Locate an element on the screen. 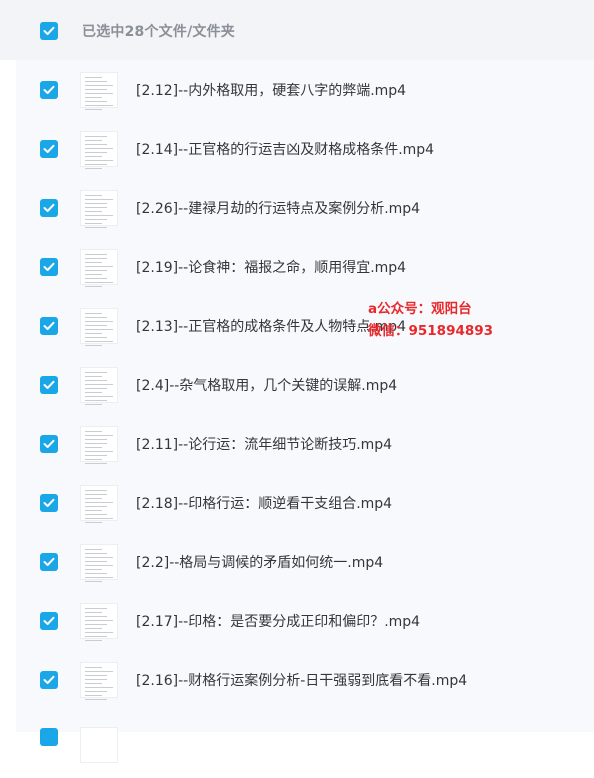 The width and height of the screenshot is (594, 778). file-name: [2.12]--内外格取用，硬套八字的弊端.mp4 is located at coordinates (271, 90).